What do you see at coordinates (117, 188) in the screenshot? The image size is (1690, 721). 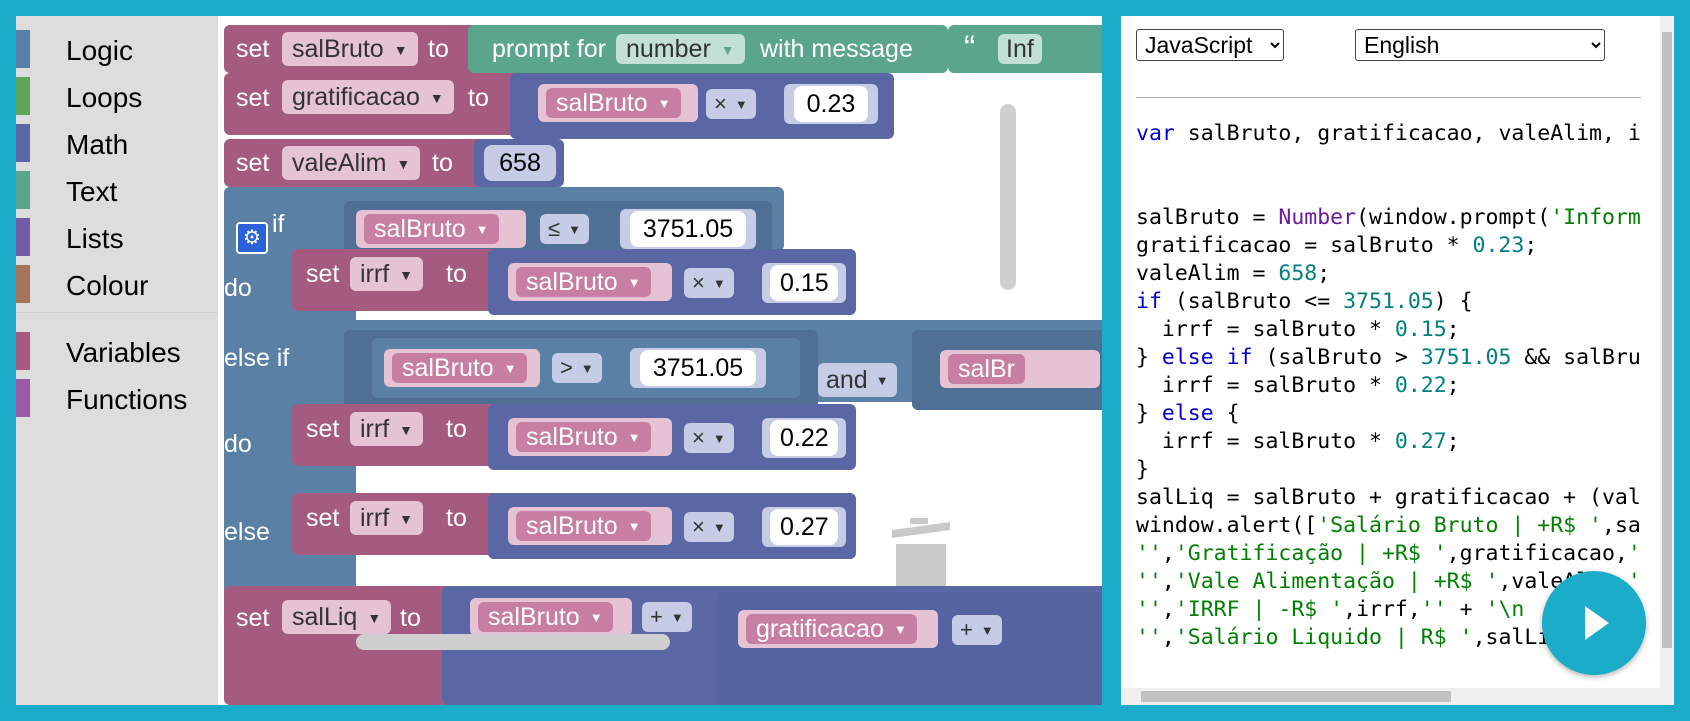 I see `category-text: Text` at bounding box center [117, 188].